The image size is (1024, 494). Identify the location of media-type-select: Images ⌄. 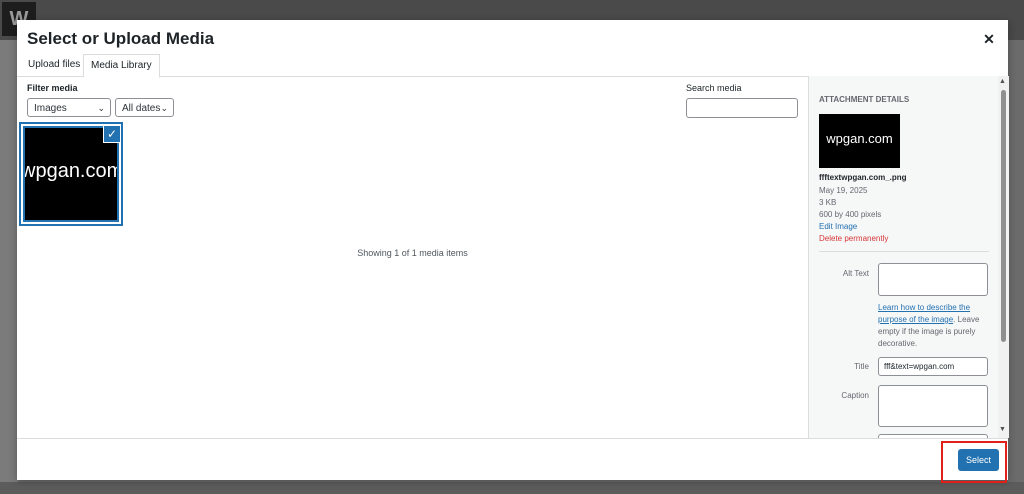
(69, 107).